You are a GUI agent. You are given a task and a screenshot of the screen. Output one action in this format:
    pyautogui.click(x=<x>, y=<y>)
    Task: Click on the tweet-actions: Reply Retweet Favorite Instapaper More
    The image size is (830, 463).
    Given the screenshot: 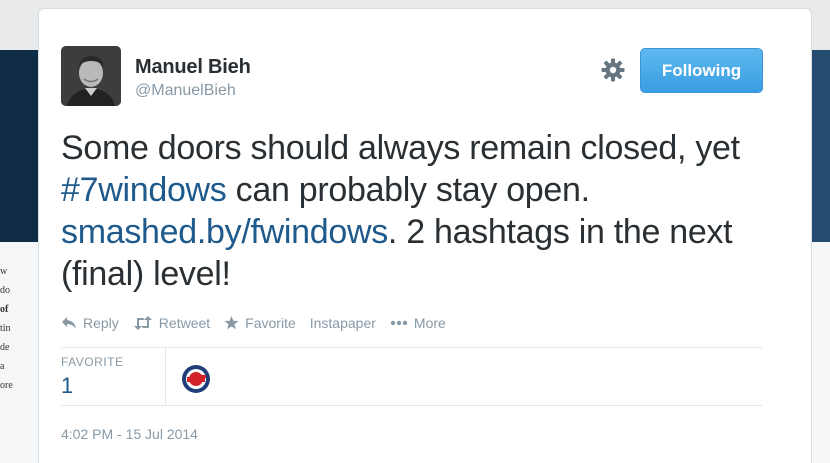 What is the action you would take?
    pyautogui.click(x=260, y=323)
    